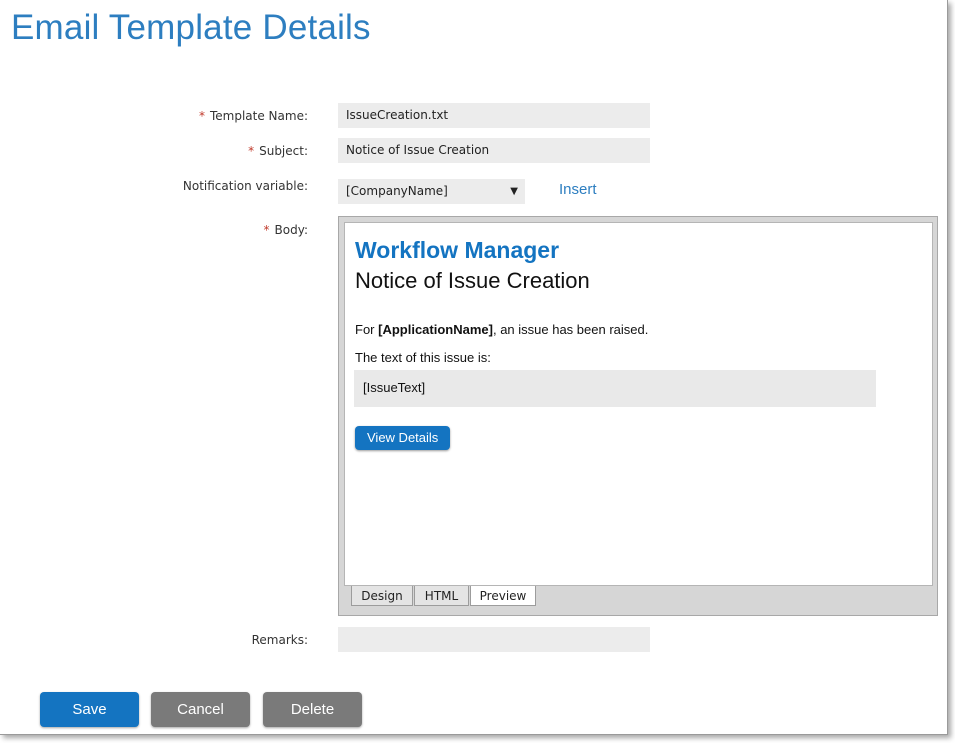 This screenshot has height=743, width=955. I want to click on preview-line-2: The text of this issue is:, so click(423, 357).